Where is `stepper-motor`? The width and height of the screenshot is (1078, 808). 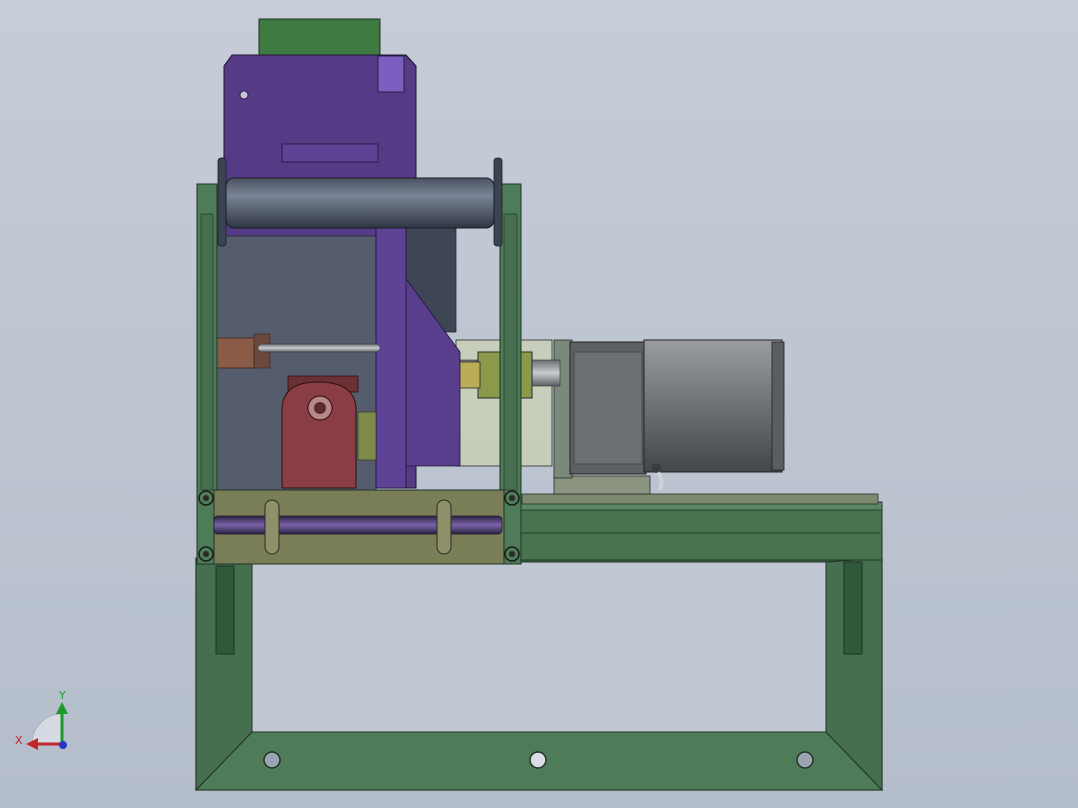 stepper-motor is located at coordinates (677, 415).